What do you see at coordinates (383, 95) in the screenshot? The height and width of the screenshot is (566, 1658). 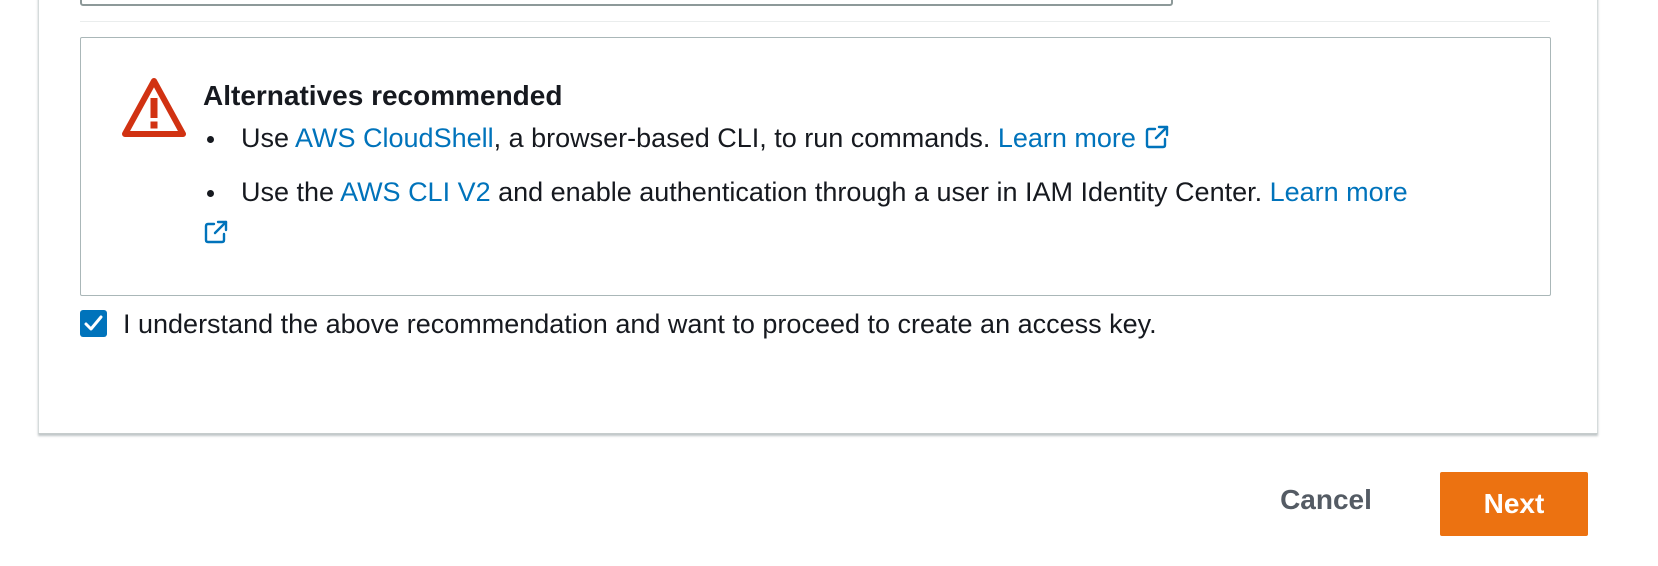 I see `alert-title: Alternatives recommended` at bounding box center [383, 95].